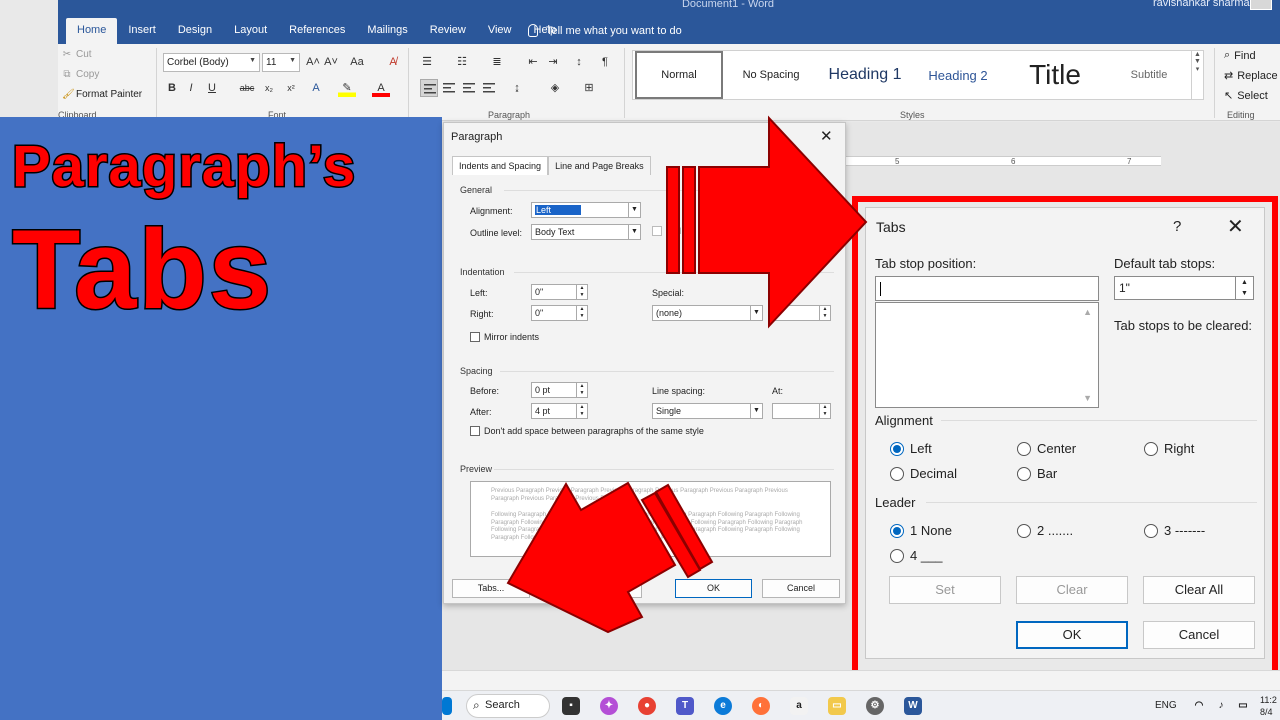 This screenshot has height=720, width=1280. I want to click on italic-icon: I, so click(191, 88).